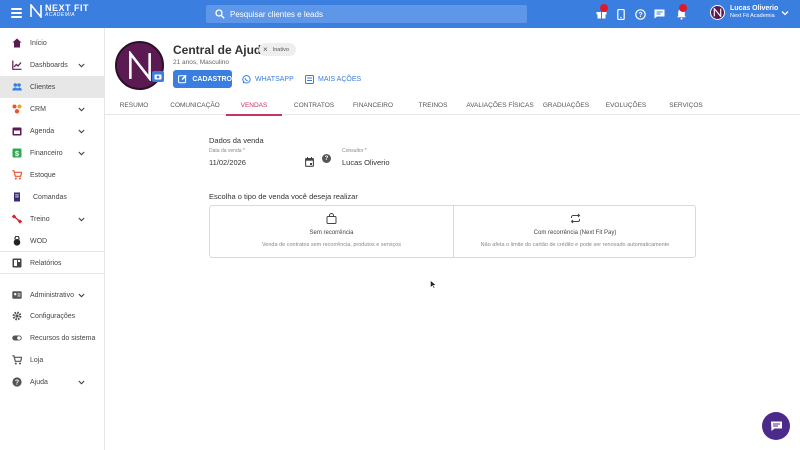 This screenshot has width=800, height=450. What do you see at coordinates (331, 218) in the screenshot?
I see `bag-icon` at bounding box center [331, 218].